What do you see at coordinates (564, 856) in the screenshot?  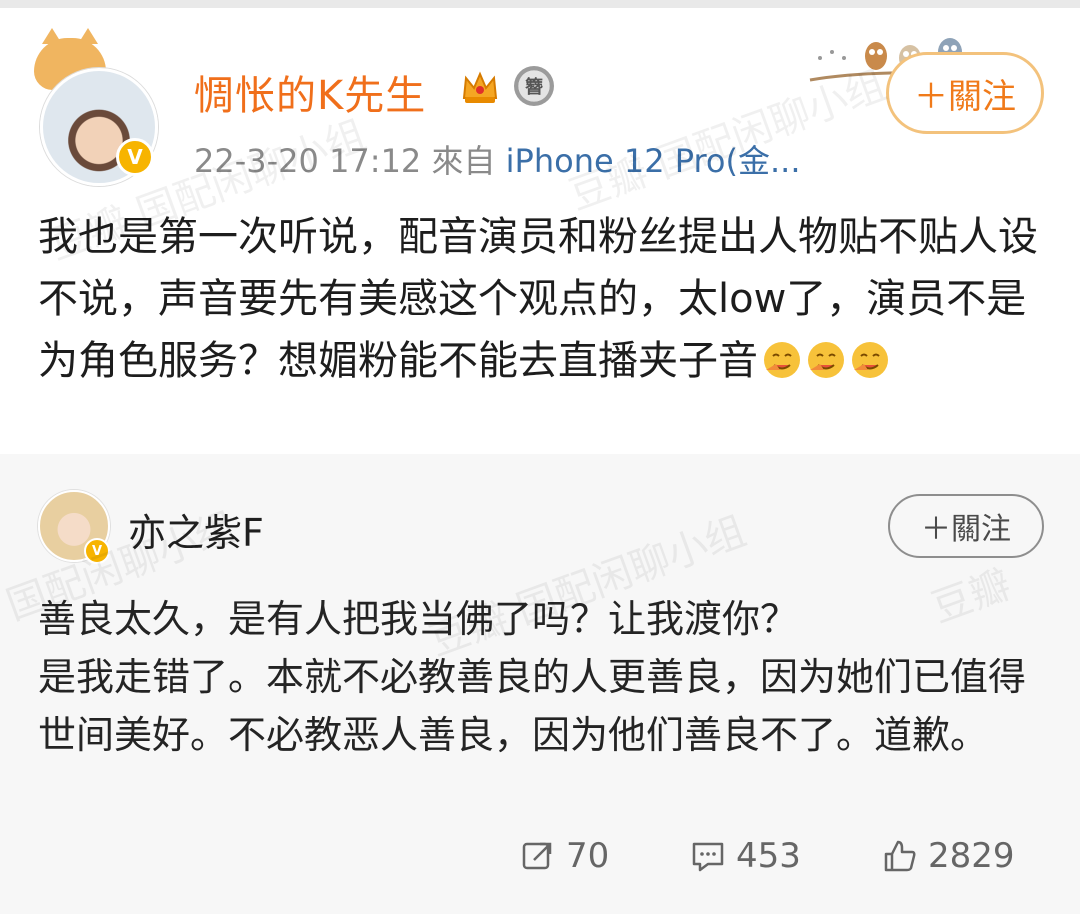 I see `repost-button: 70` at bounding box center [564, 856].